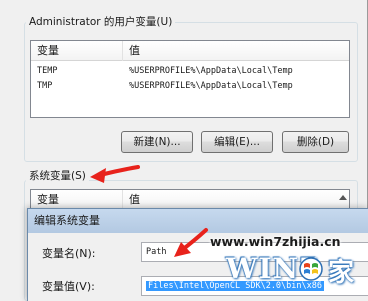 Image resolution: width=368 pixels, height=301 pixels. I want to click on user-variables-label: Administrator 的用户变量(U), so click(101, 21).